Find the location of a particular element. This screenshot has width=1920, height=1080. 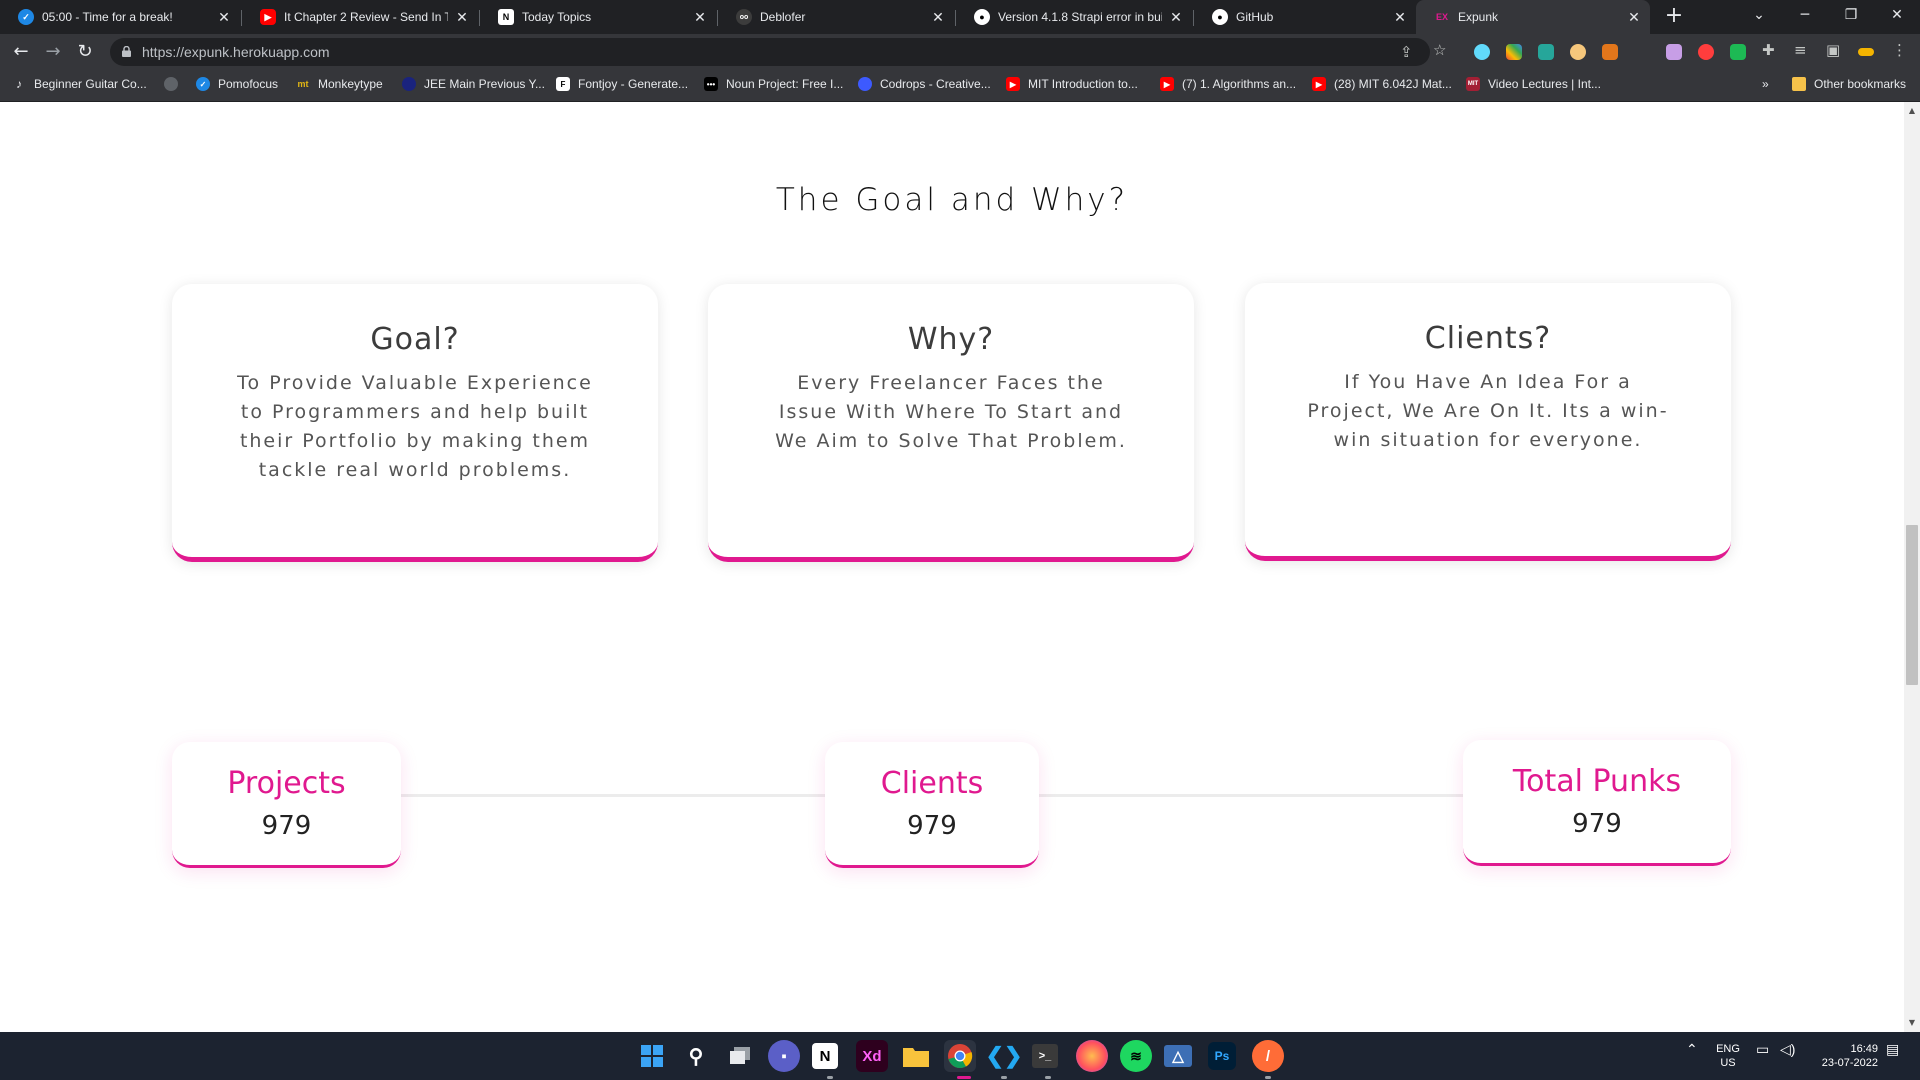

fontjoy-icon: F is located at coordinates (563, 84).